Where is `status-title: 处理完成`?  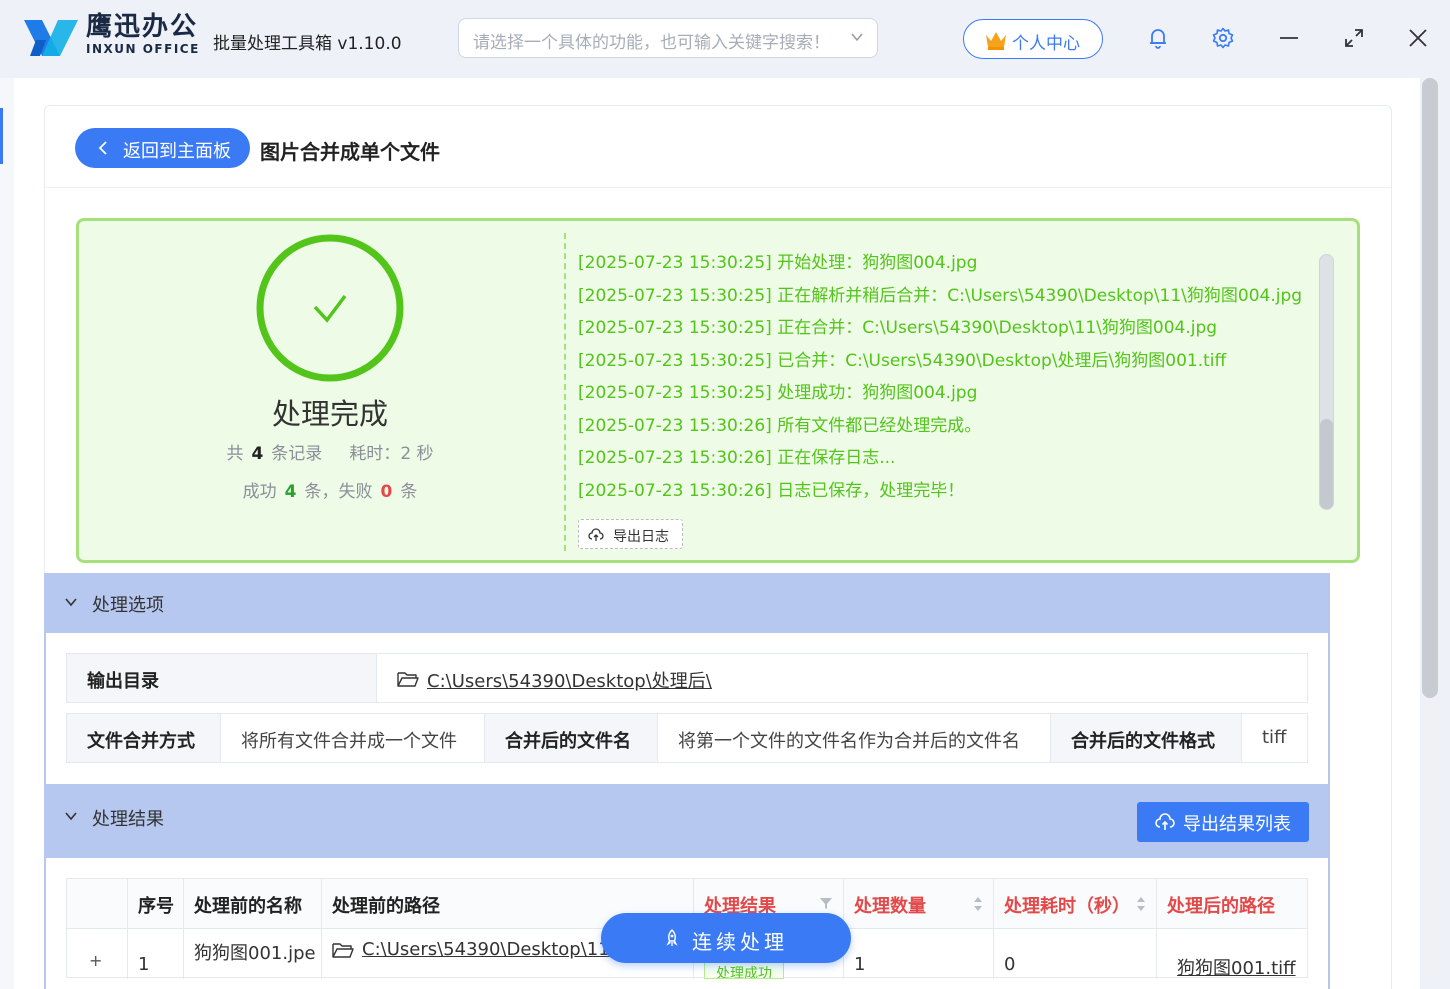 status-title: 处理完成 is located at coordinates (329, 414).